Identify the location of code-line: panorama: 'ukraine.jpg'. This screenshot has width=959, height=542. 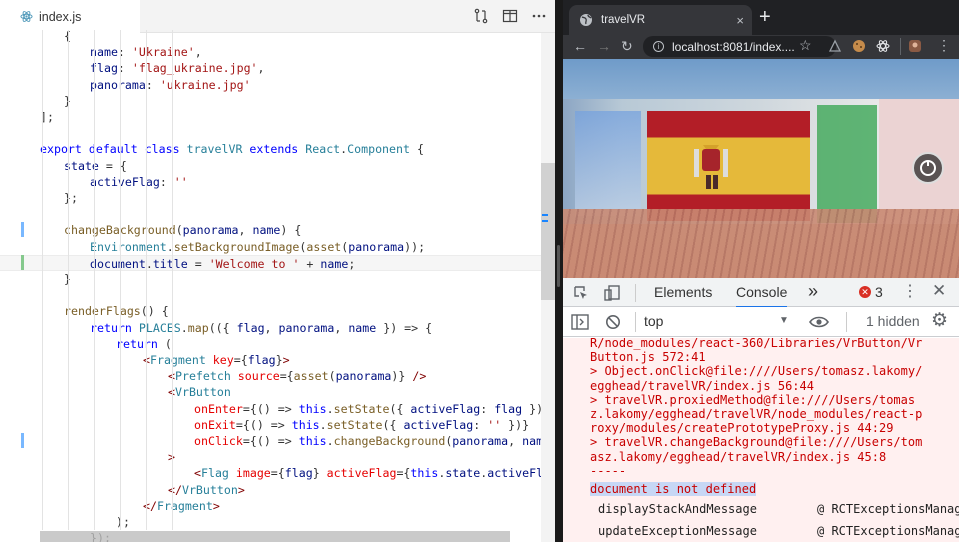
(270, 85).